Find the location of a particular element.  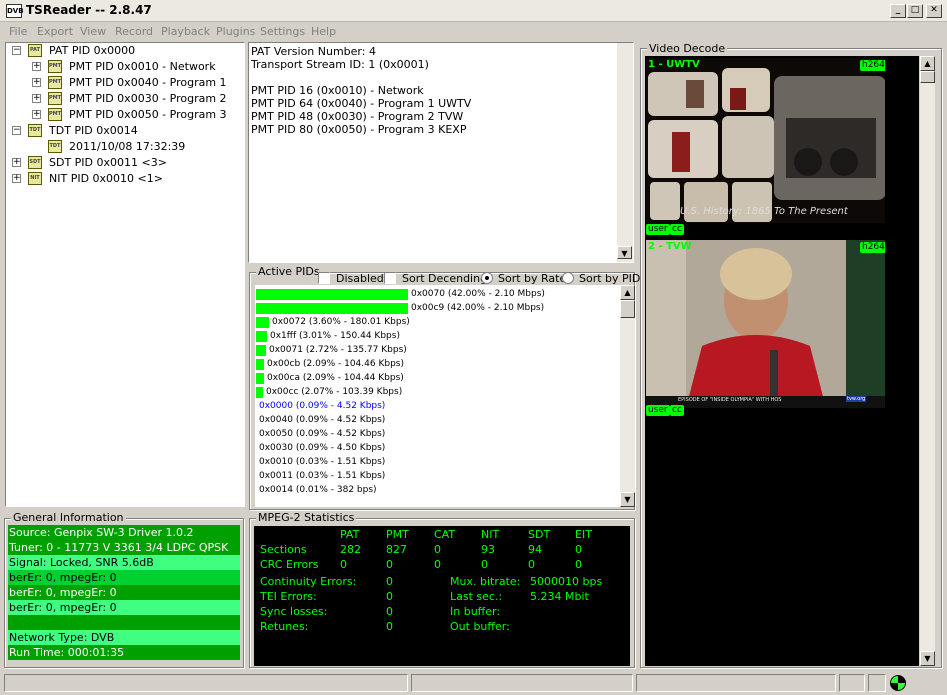

menu-help: Help is located at coordinates (323, 31).